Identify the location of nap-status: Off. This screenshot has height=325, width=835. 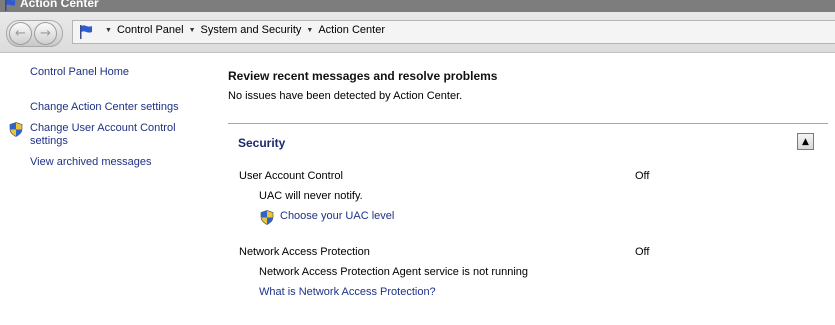
(642, 252).